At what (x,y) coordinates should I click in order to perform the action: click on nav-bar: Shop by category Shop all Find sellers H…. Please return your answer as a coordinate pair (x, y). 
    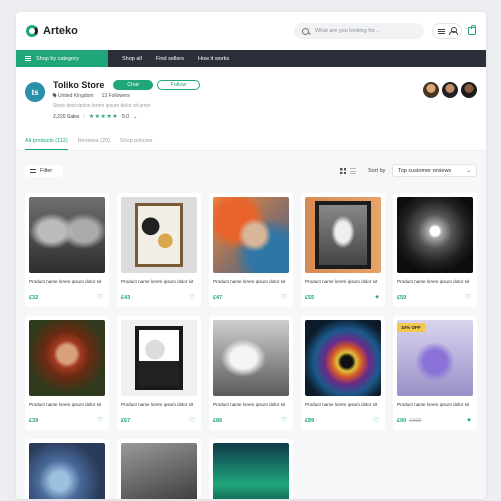
    Looking at the image, I should click on (251, 58).